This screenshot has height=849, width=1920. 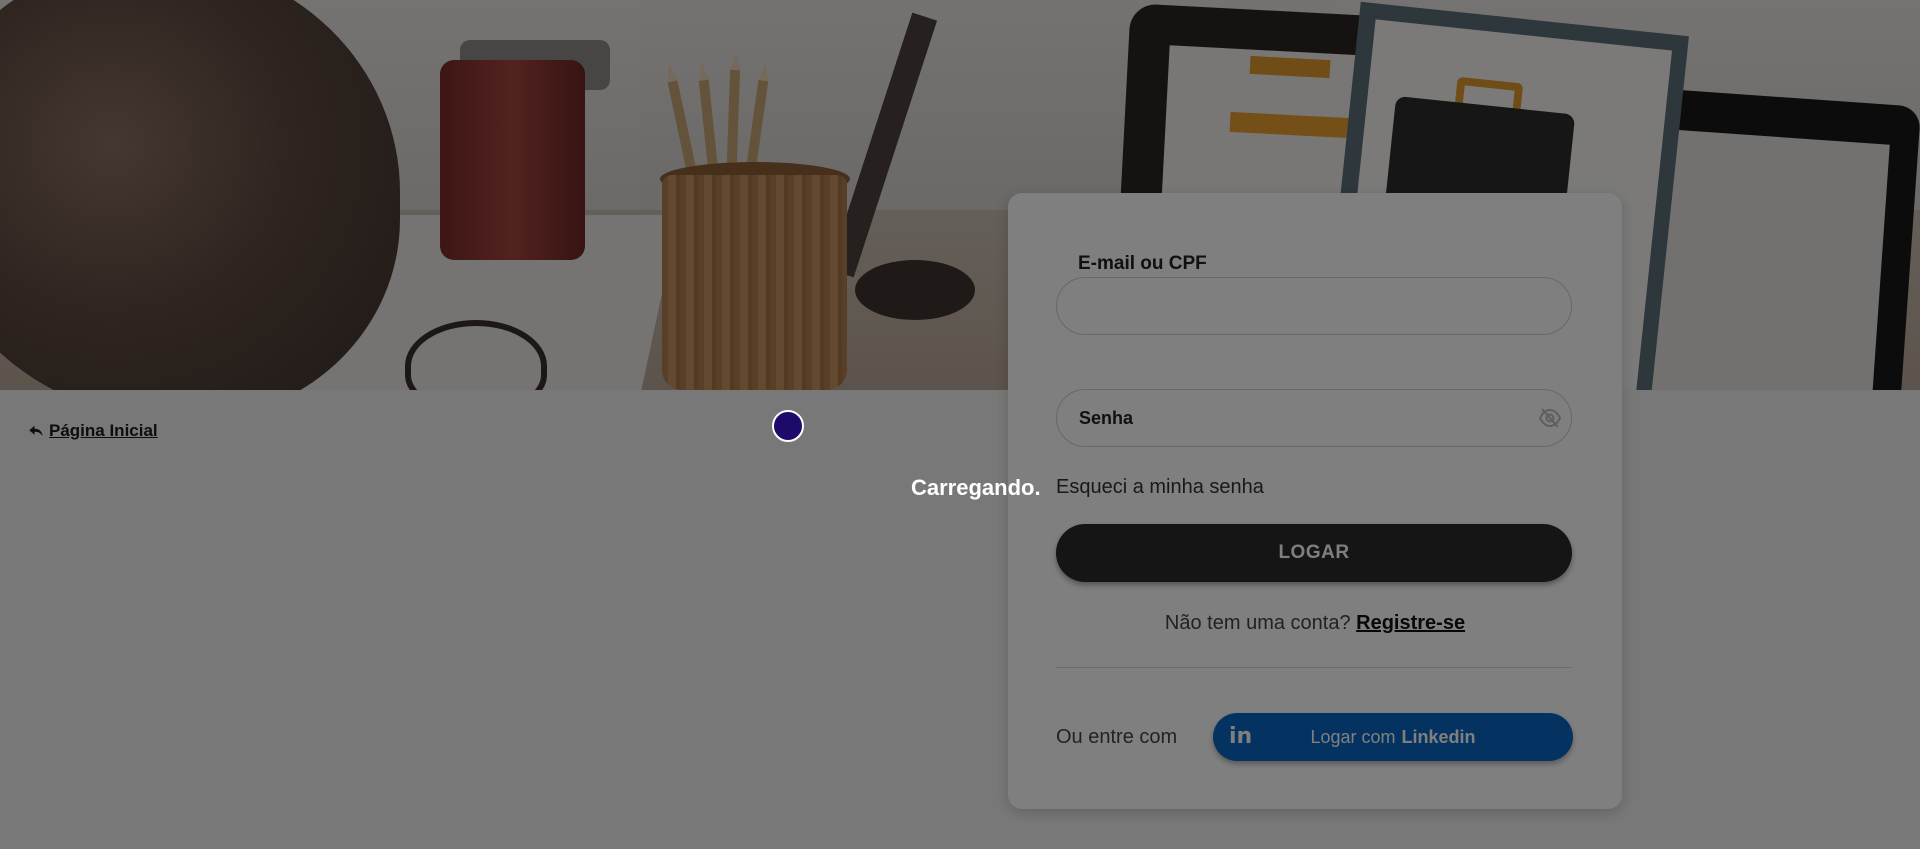 I want to click on loading-text: Carregando., so click(x=976, y=487).